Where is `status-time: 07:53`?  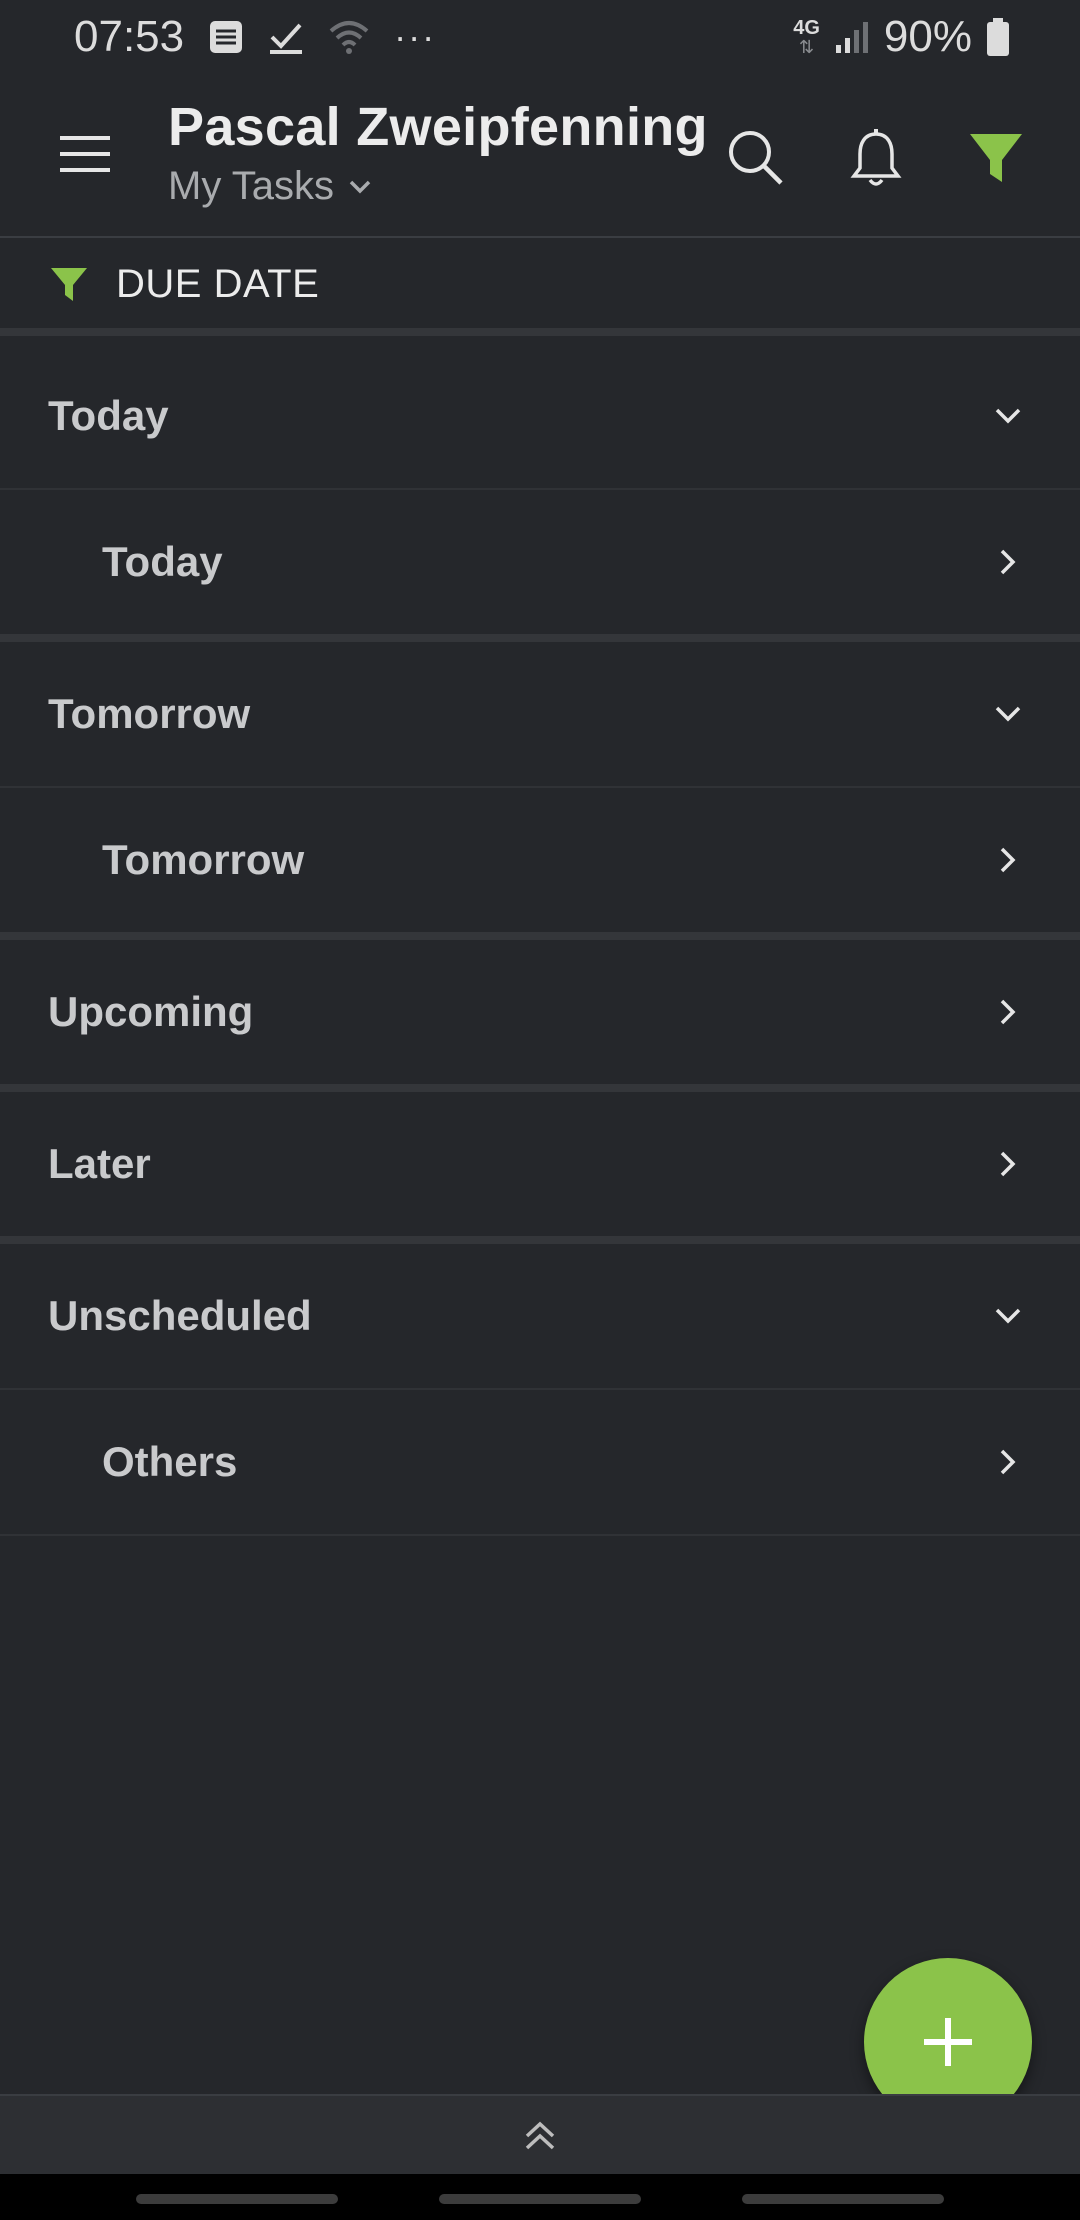 status-time: 07:53 is located at coordinates (129, 36).